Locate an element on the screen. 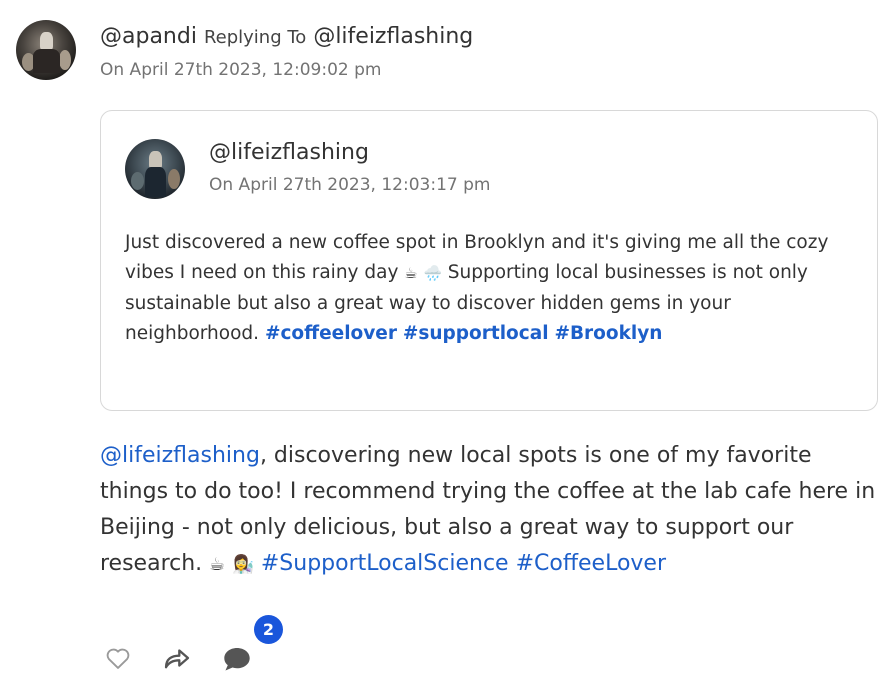 This screenshot has width=895, height=692. hashtag-link: #Brooklyn is located at coordinates (608, 333).